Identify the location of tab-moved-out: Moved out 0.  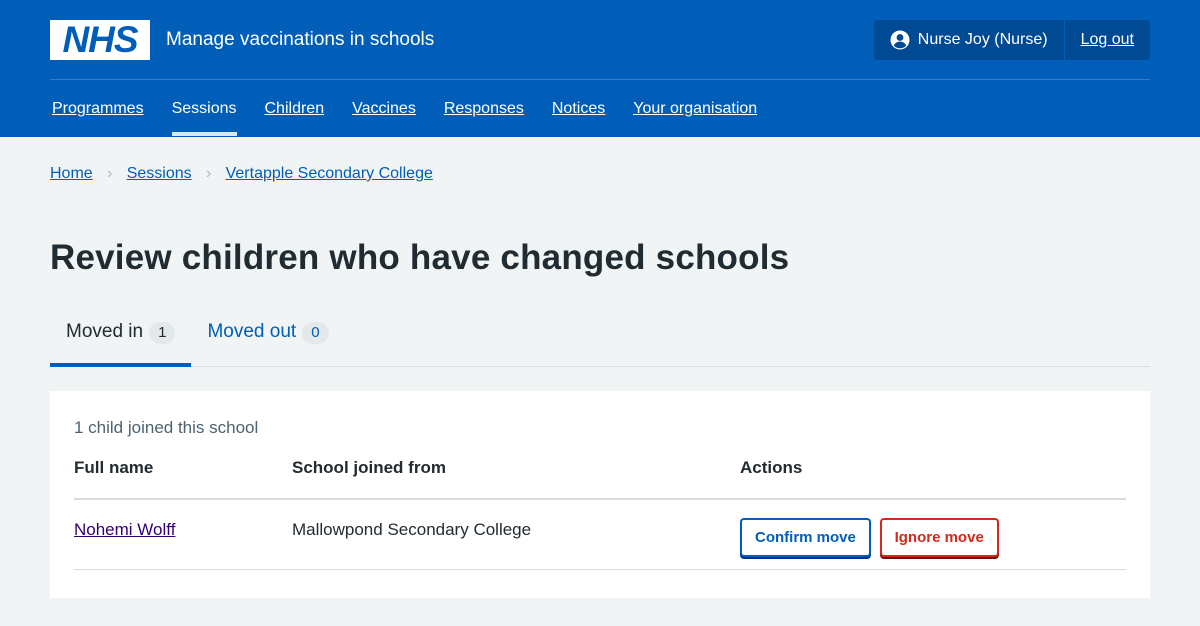
(267, 337).